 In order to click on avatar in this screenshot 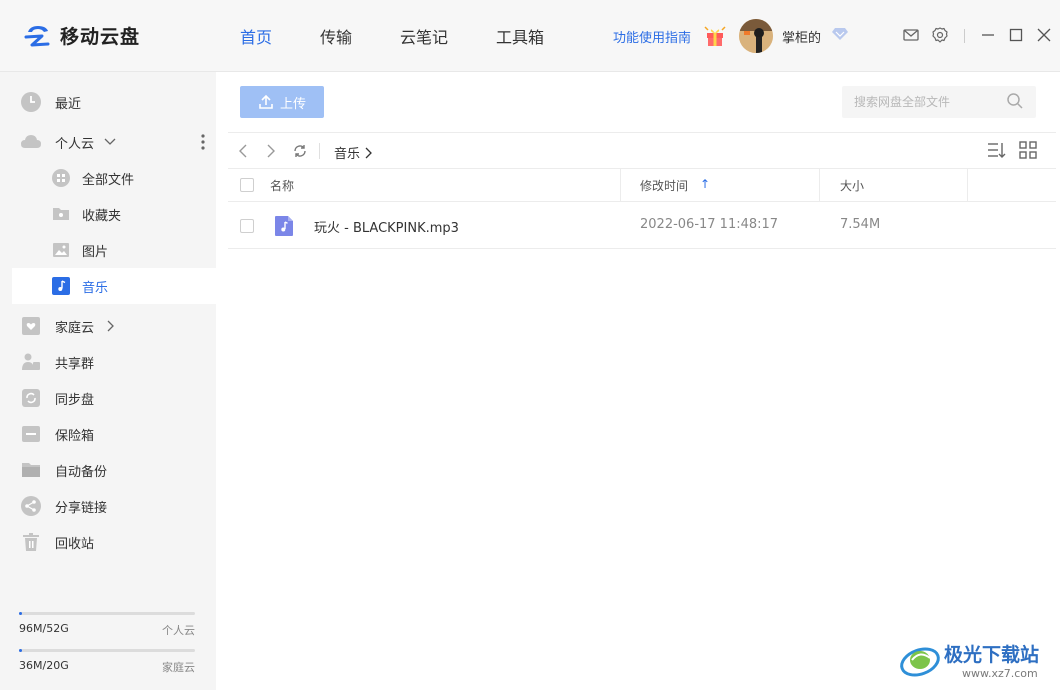, I will do `click(756, 36)`.